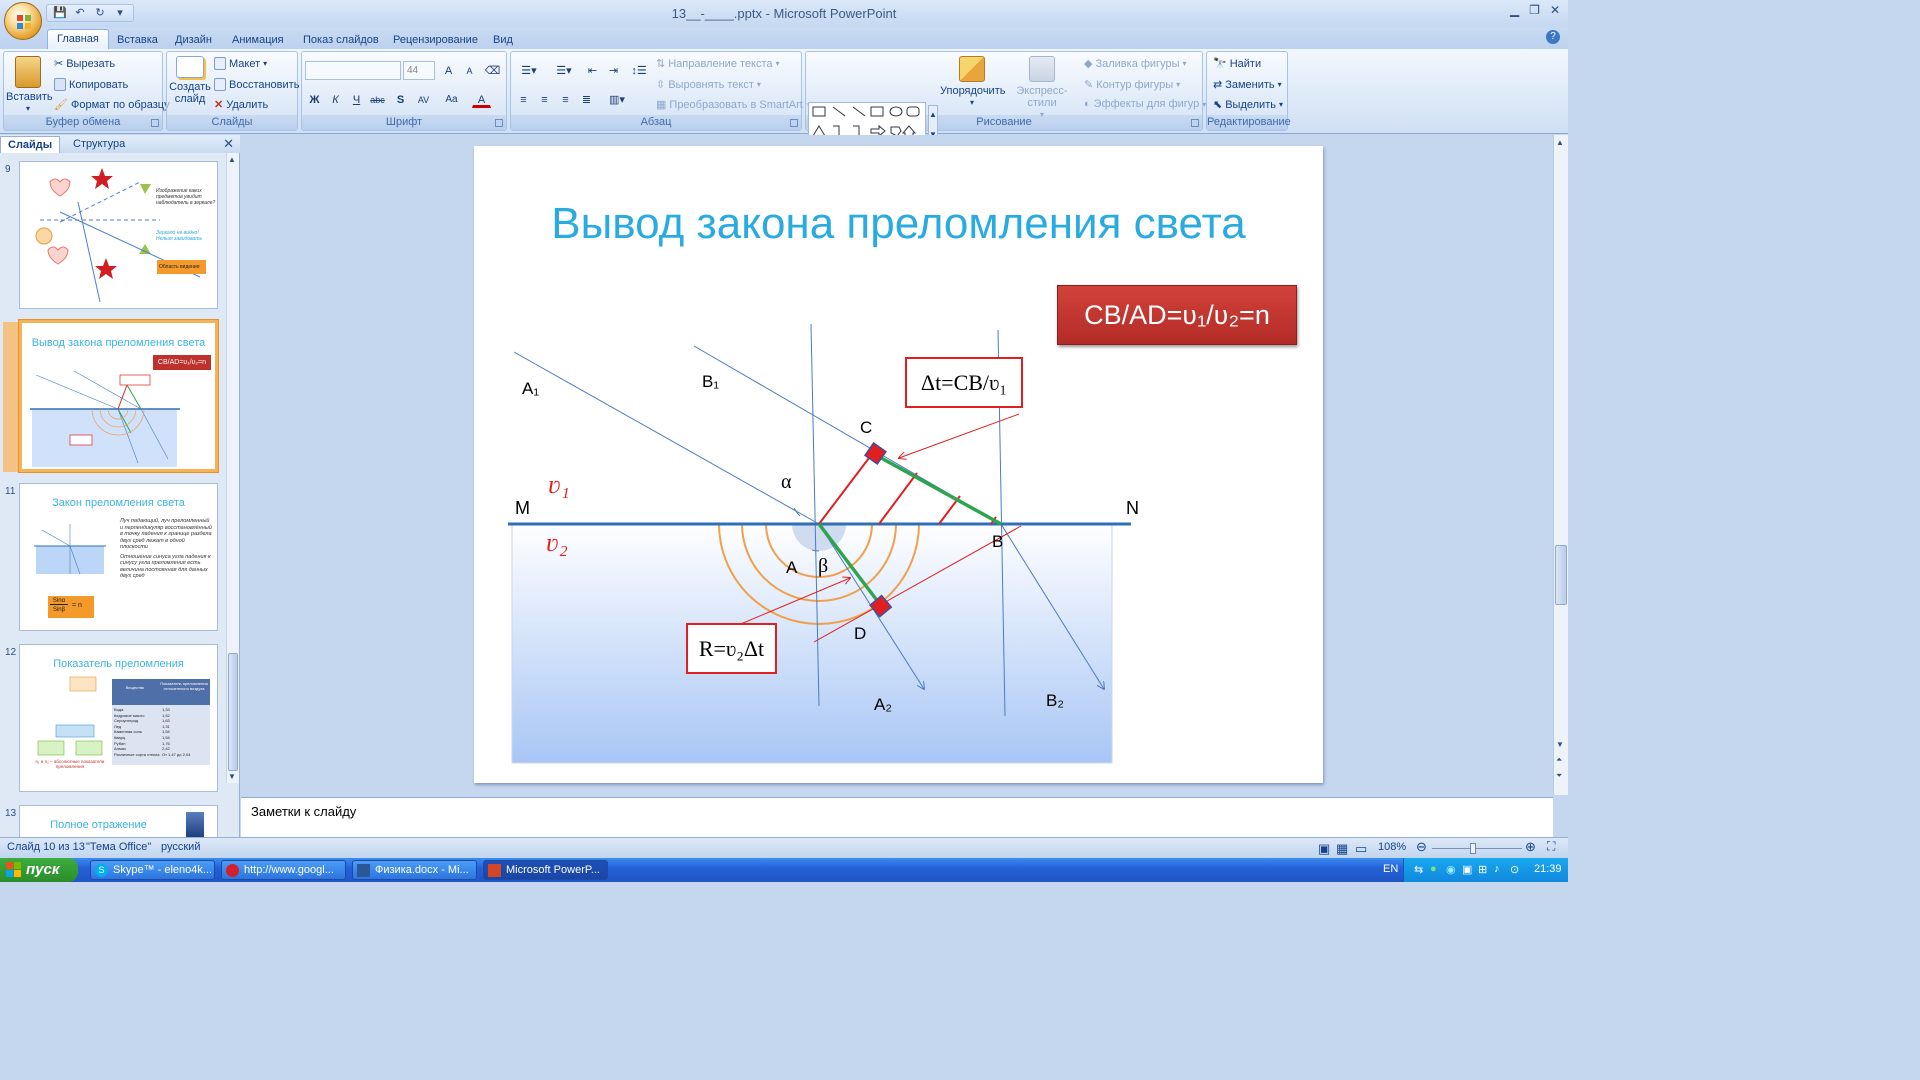 This screenshot has height=1080, width=1920. What do you see at coordinates (613, 70) in the screenshot?
I see `increase-indent-button: ⇥` at bounding box center [613, 70].